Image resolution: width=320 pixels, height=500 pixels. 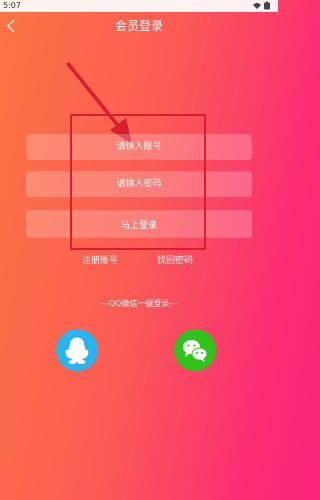 What do you see at coordinates (139, 6) in the screenshot?
I see `status-bar: 5:07` at bounding box center [139, 6].